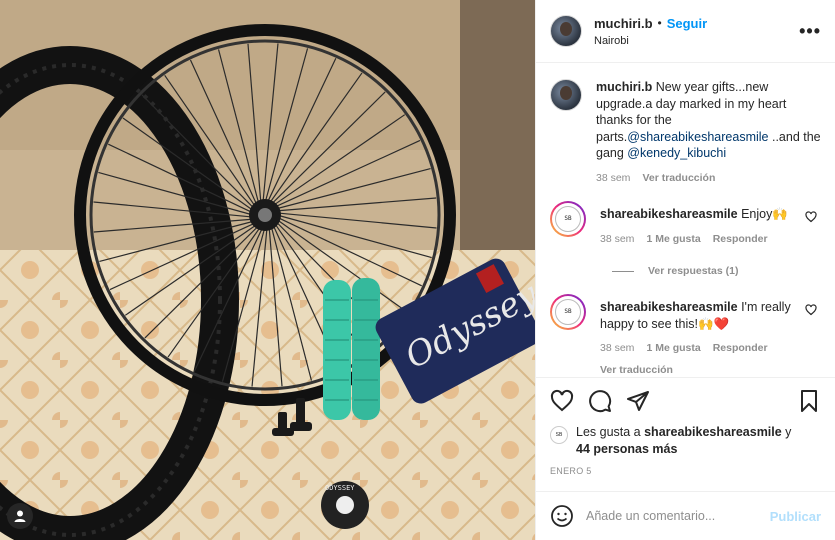 The image size is (835, 540). What do you see at coordinates (559, 435) in the screenshot?
I see `liker-avatar: SB` at bounding box center [559, 435].